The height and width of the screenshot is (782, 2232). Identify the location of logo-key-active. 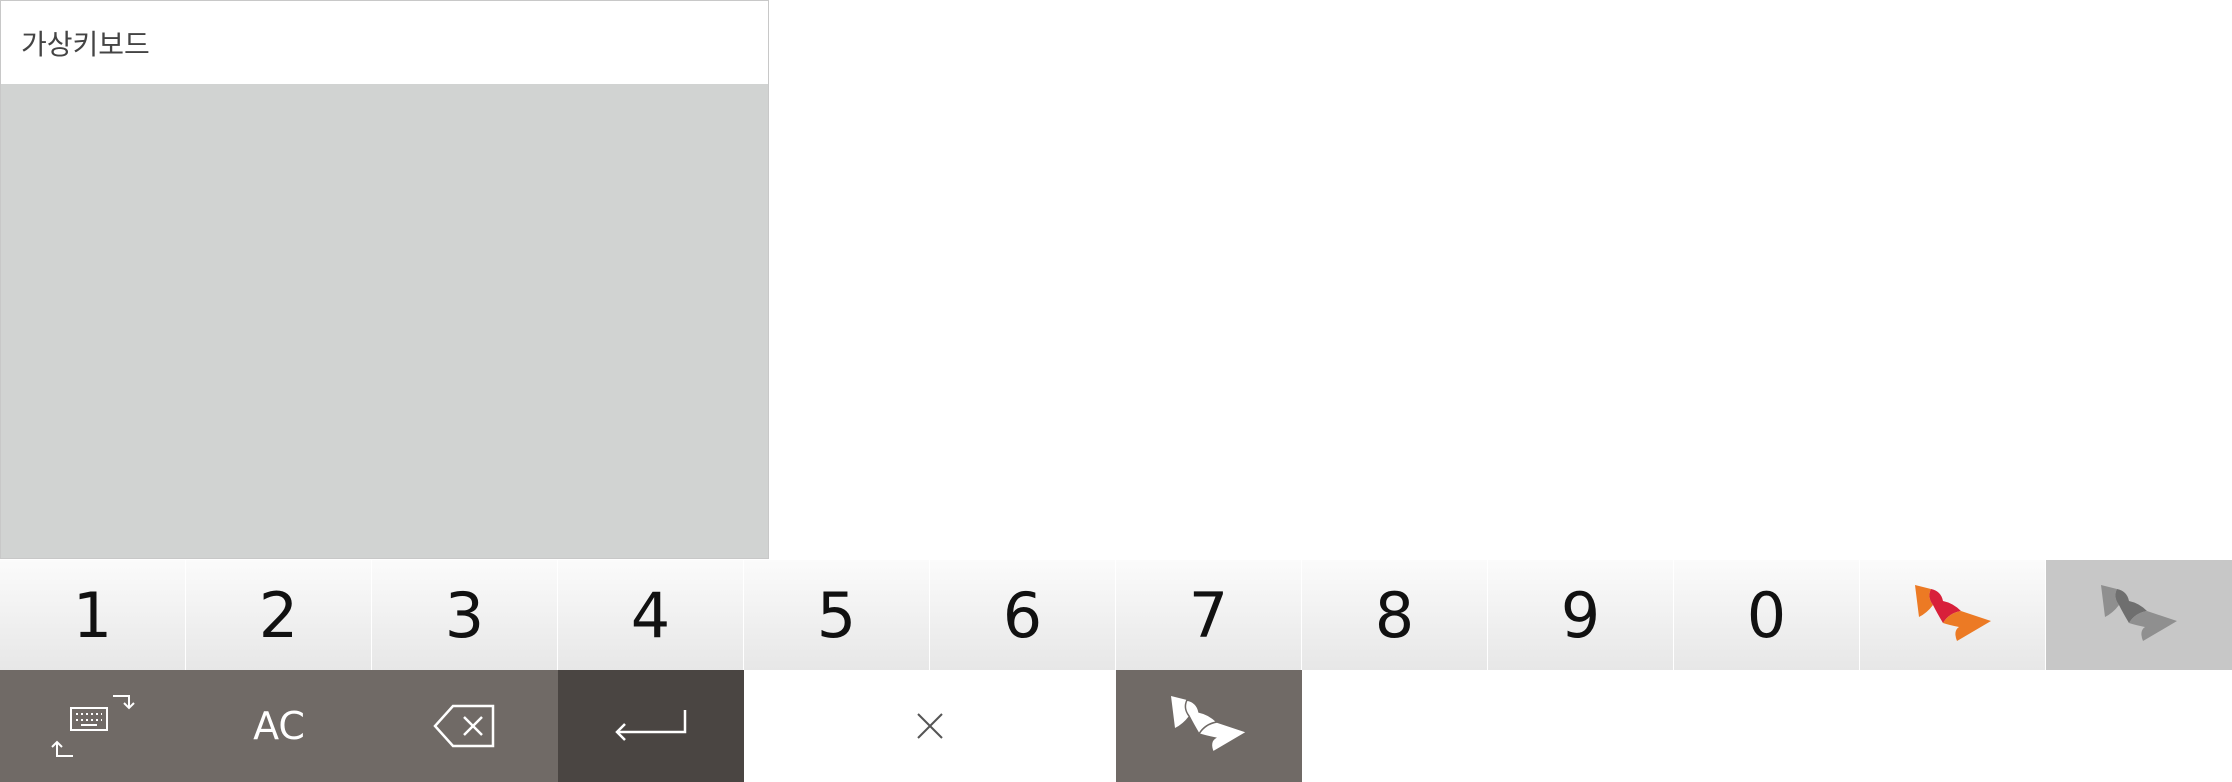
(2139, 615).